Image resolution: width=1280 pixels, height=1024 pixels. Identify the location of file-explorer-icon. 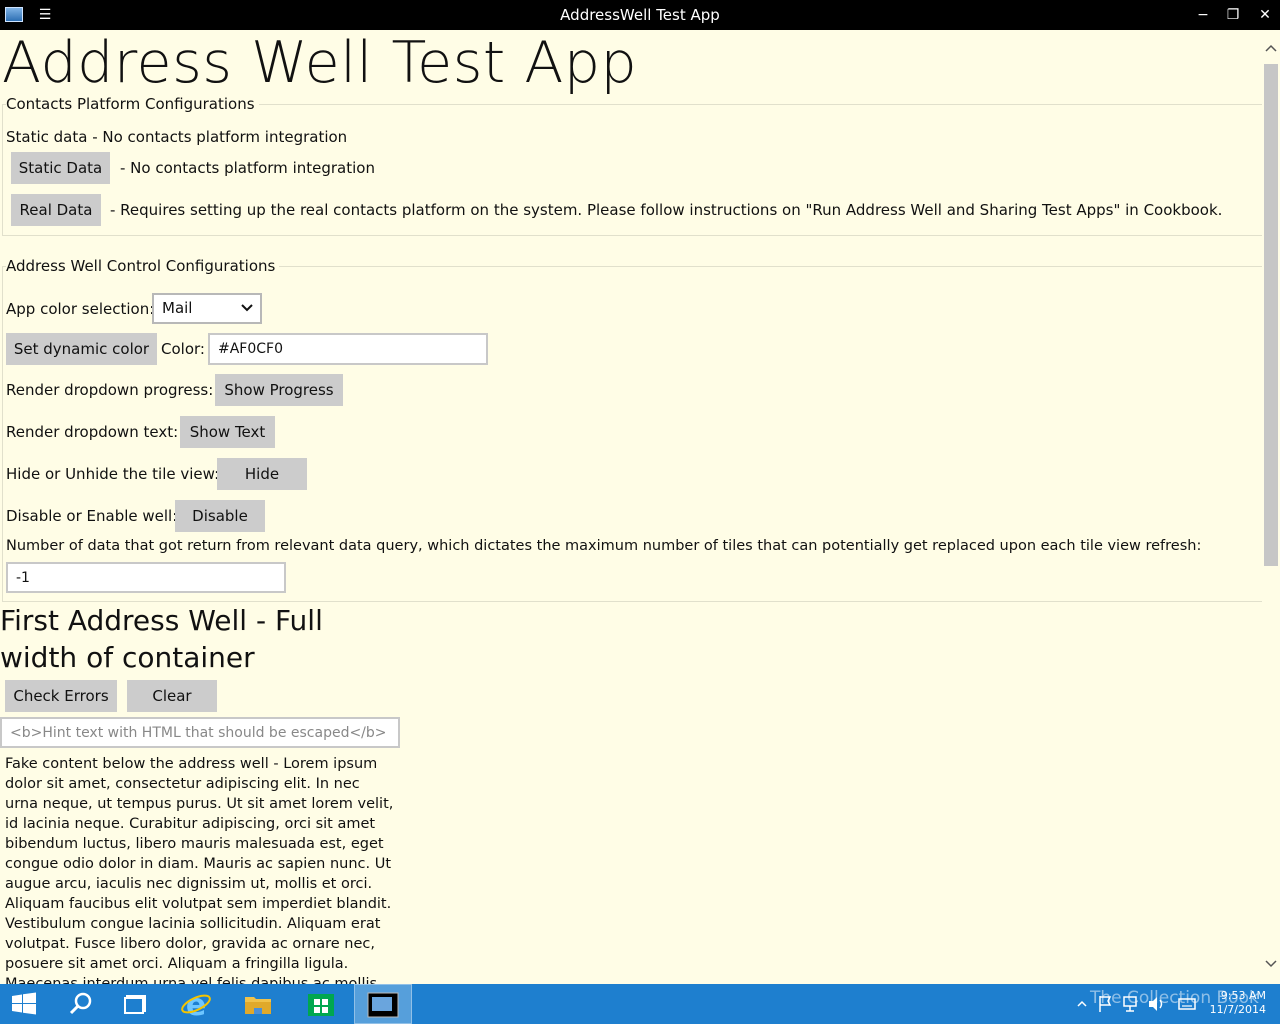
(258, 1004).